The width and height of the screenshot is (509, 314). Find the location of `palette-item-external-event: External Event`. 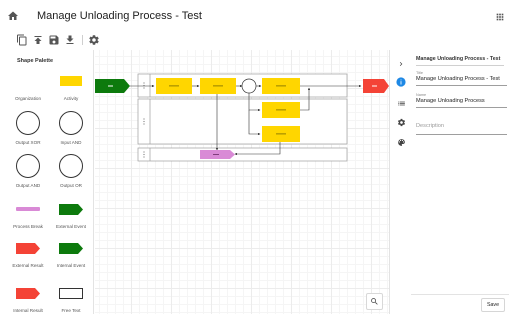

palette-item-external-event: External Event is located at coordinates (71, 218).